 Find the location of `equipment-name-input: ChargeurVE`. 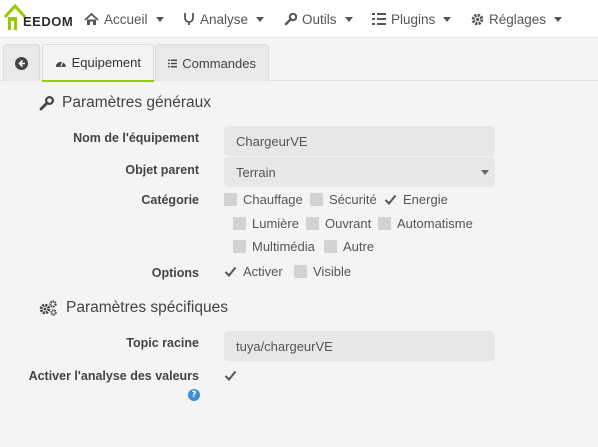

equipment-name-input: ChargeurVE is located at coordinates (359, 141).